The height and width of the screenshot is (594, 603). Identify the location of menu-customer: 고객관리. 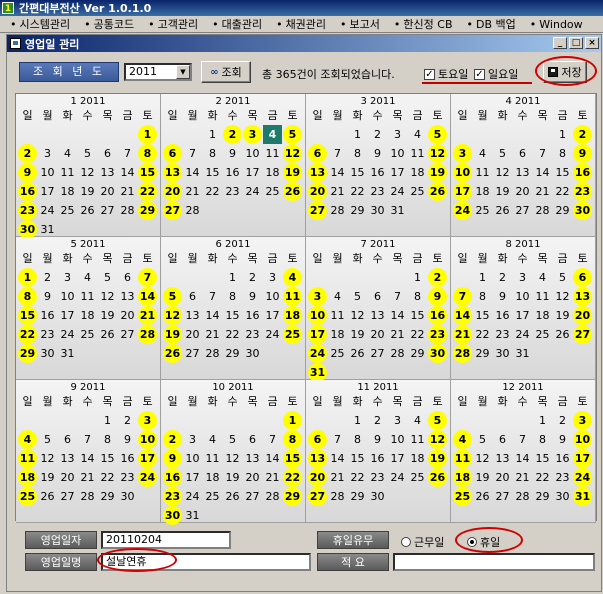
(174, 24).